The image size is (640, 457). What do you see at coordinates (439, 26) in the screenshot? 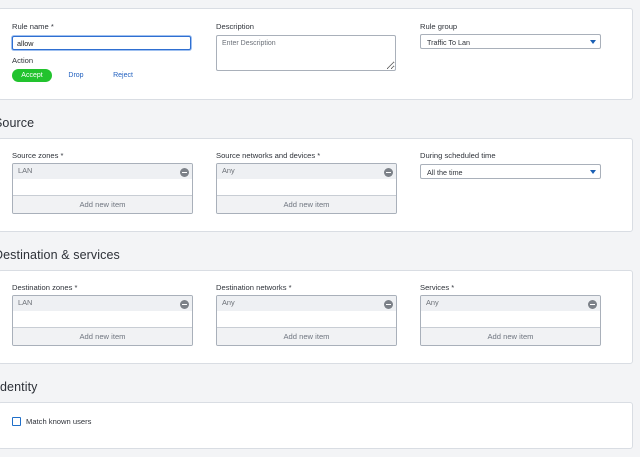
I see `rule-group-label: Rule group` at bounding box center [439, 26].